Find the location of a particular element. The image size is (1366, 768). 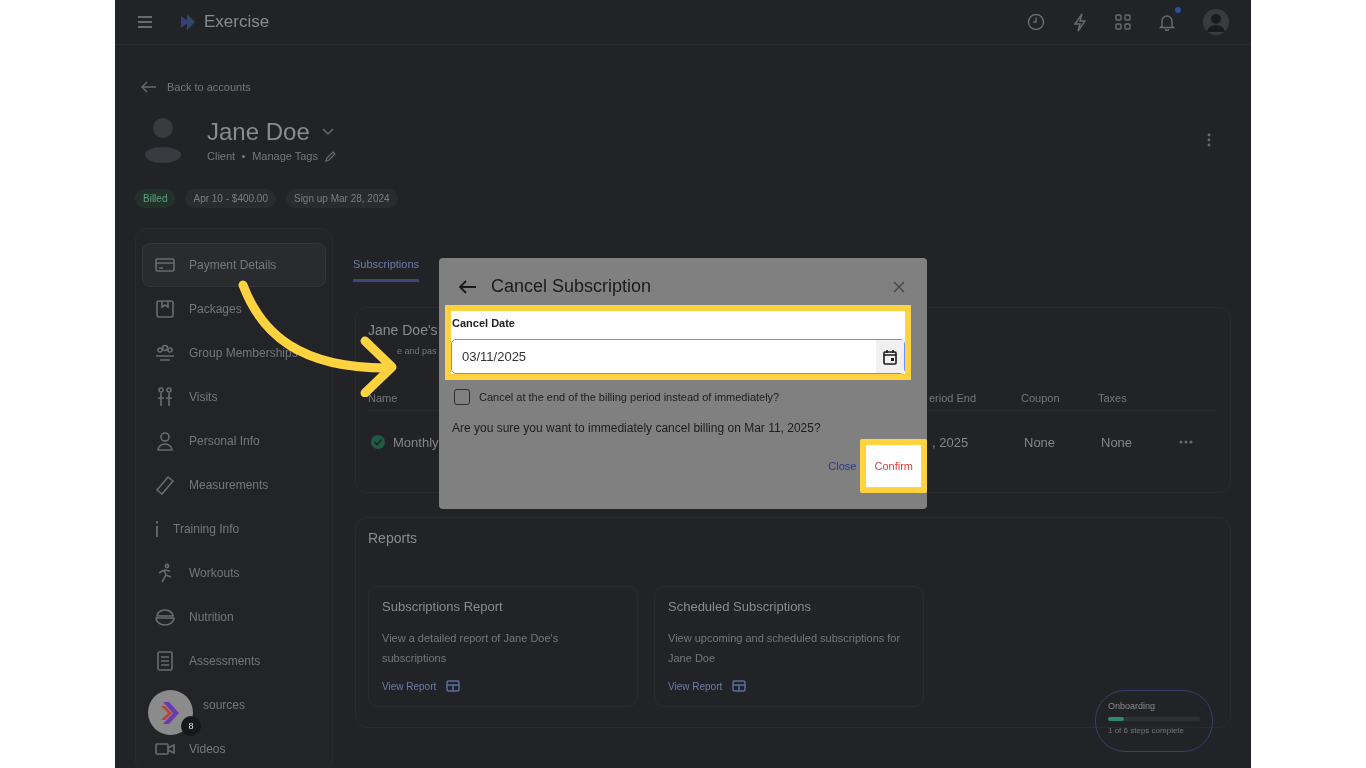

progress-text: 1 of 6 steps complete is located at coordinates (1147, 730).